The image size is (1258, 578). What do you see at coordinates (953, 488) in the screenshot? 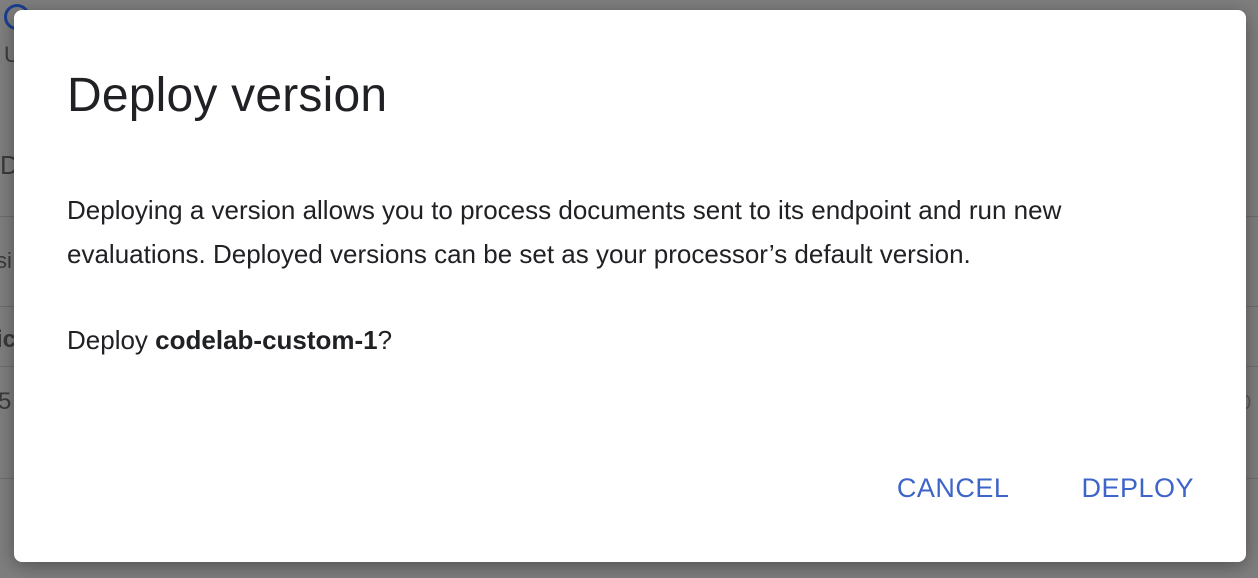
I see `cancel-button: CANCEL` at bounding box center [953, 488].